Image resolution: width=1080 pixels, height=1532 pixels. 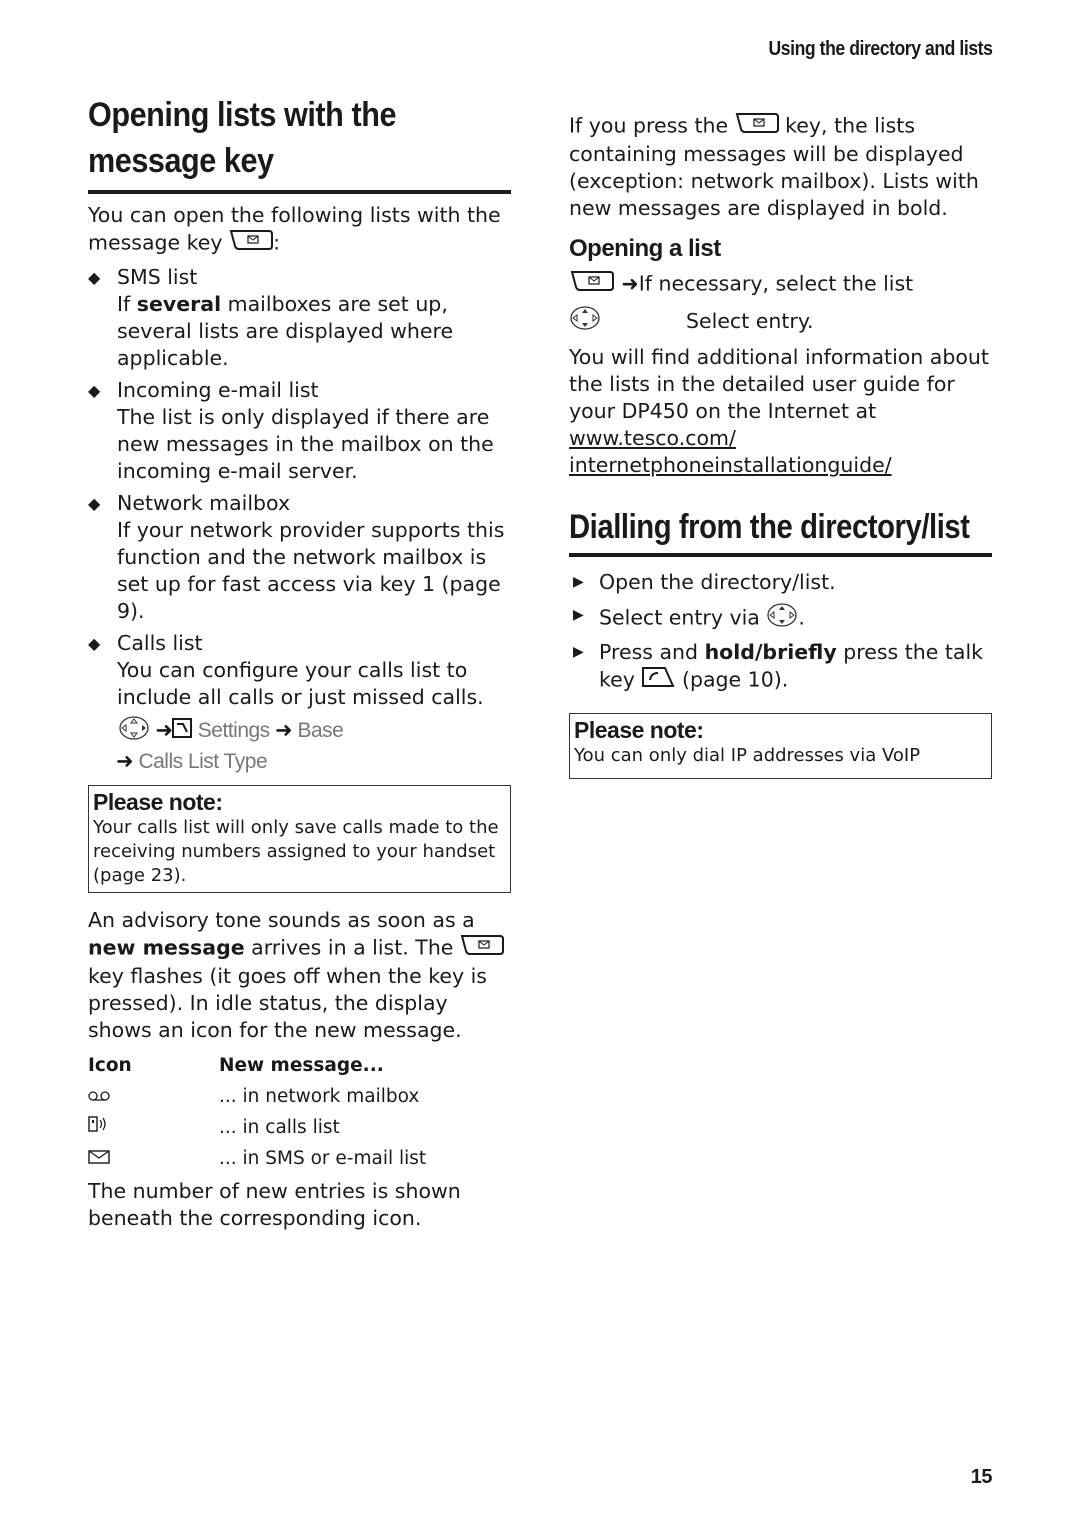 What do you see at coordinates (299, 1127) in the screenshot?
I see `table-row: ... in calls list` at bounding box center [299, 1127].